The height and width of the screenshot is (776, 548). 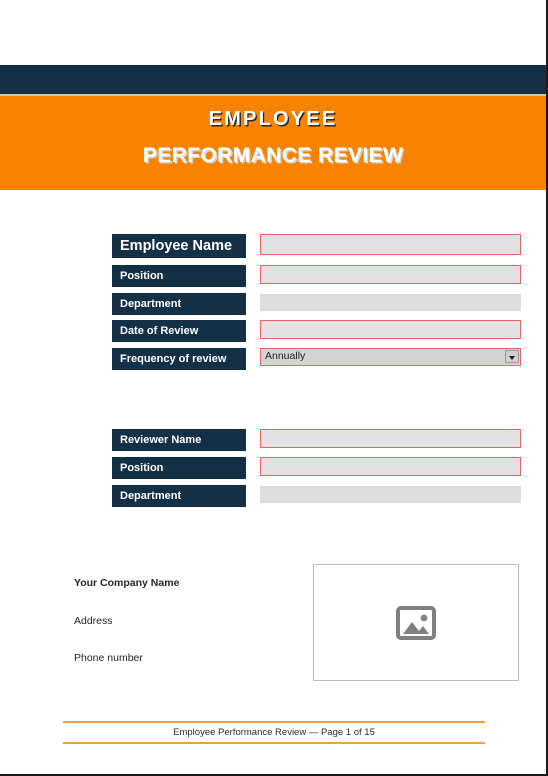 What do you see at coordinates (390, 357) in the screenshot?
I see `select-frequency-of-review: Annually` at bounding box center [390, 357].